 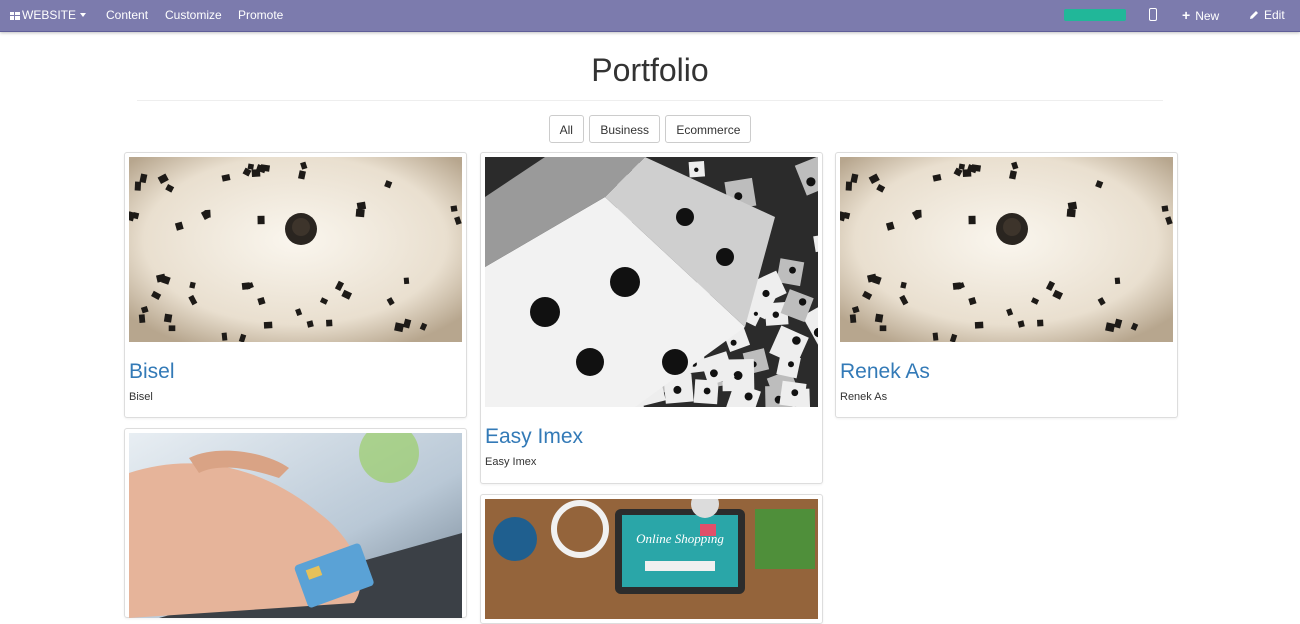 I want to click on menu-promote: Promote, so click(x=260, y=15).